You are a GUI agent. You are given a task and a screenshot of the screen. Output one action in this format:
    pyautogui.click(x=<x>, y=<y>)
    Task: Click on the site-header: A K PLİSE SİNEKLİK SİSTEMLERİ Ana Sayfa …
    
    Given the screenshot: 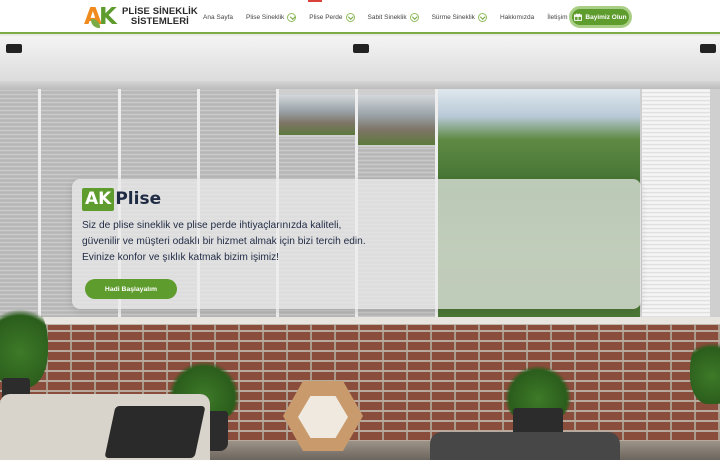 What is the action you would take?
    pyautogui.click(x=360, y=17)
    